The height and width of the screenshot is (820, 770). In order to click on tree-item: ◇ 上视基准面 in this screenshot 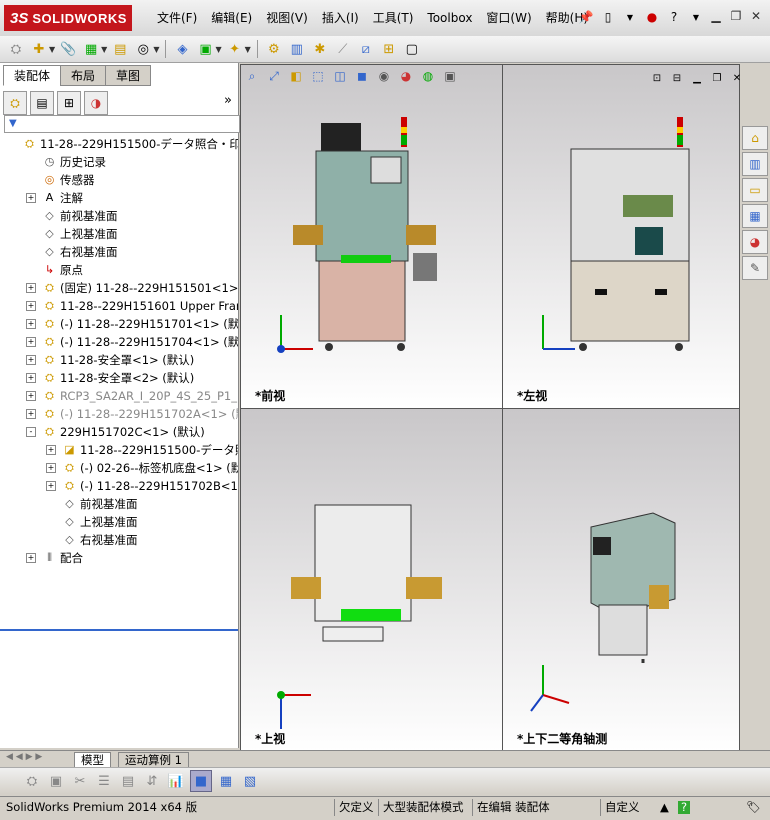, I will do `click(119, 522)`.